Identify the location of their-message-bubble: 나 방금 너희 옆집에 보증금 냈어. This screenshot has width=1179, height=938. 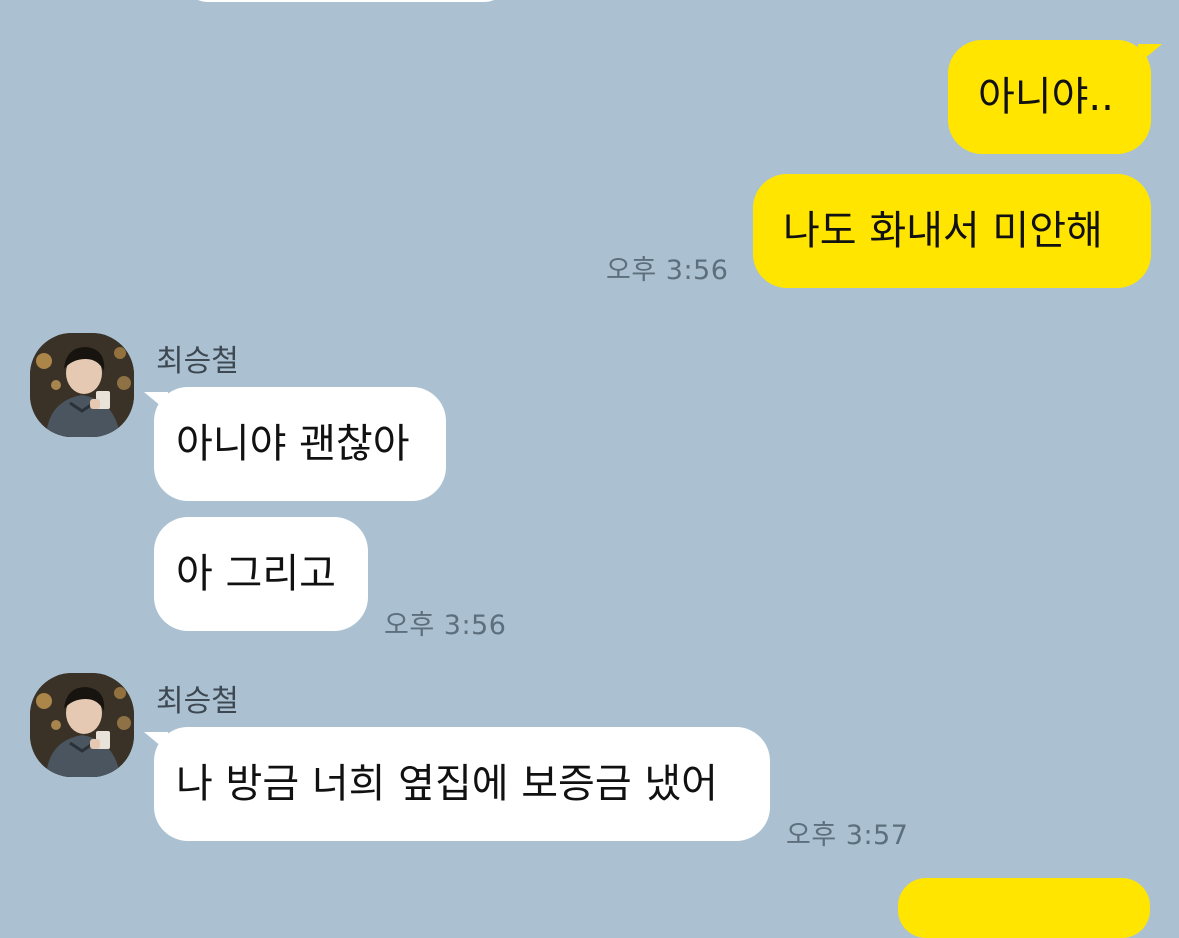
(462, 784).